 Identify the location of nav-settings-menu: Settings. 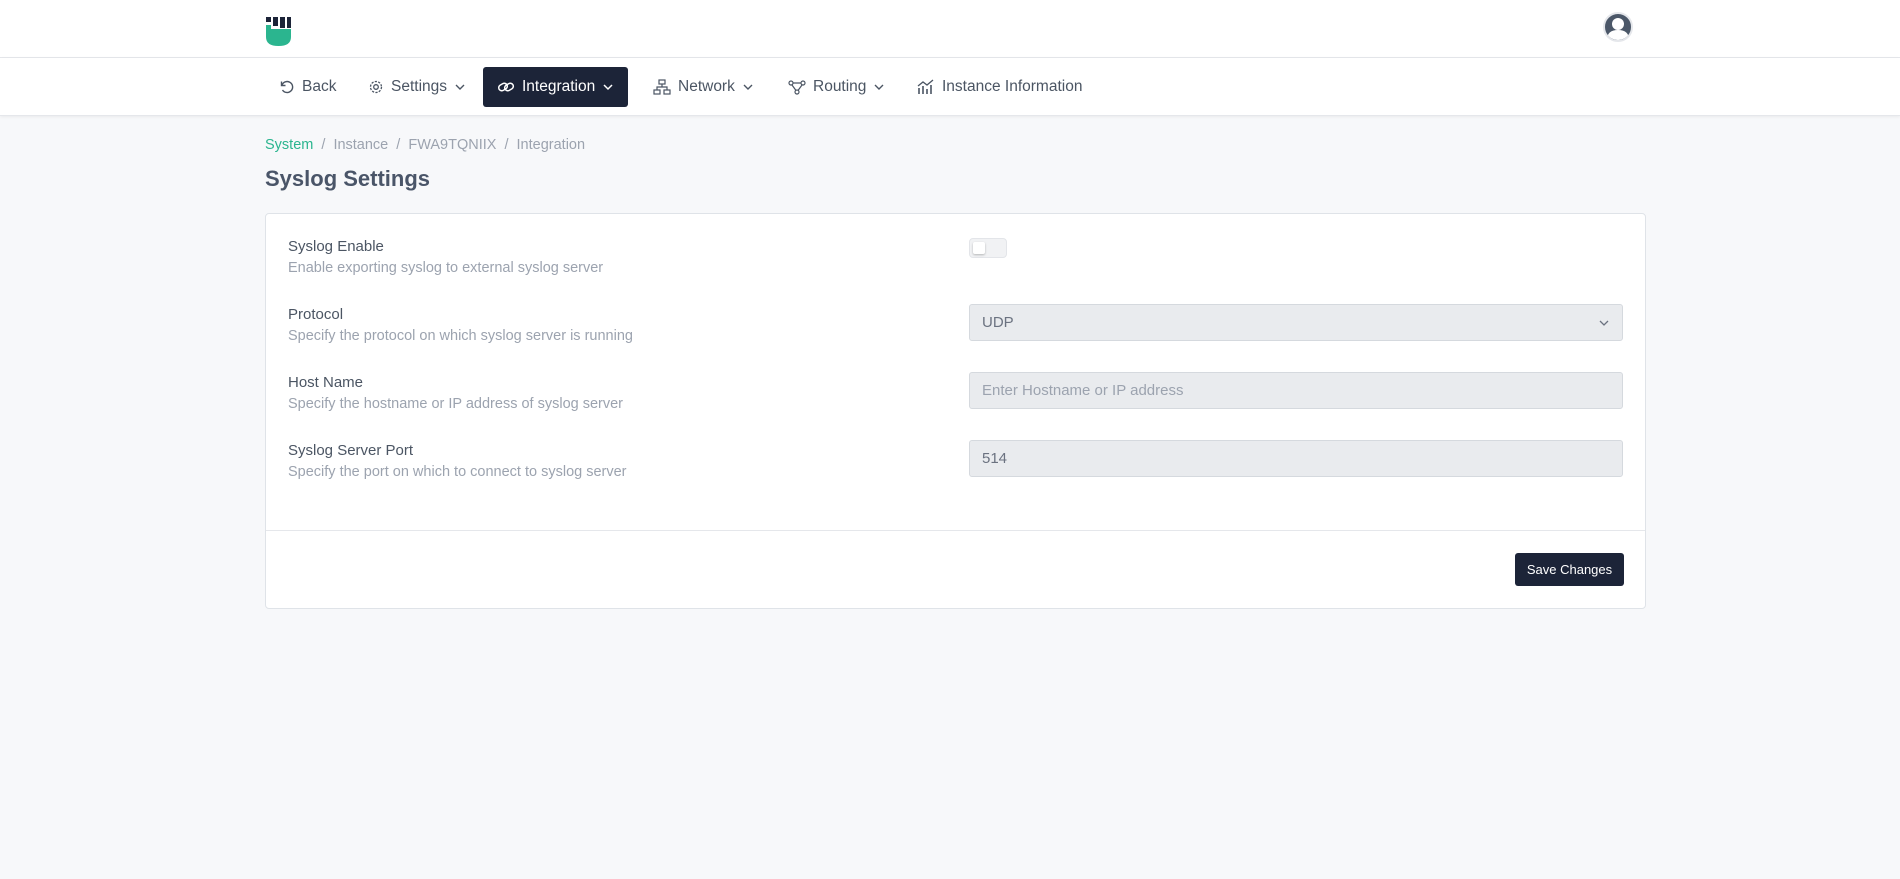
(417, 87).